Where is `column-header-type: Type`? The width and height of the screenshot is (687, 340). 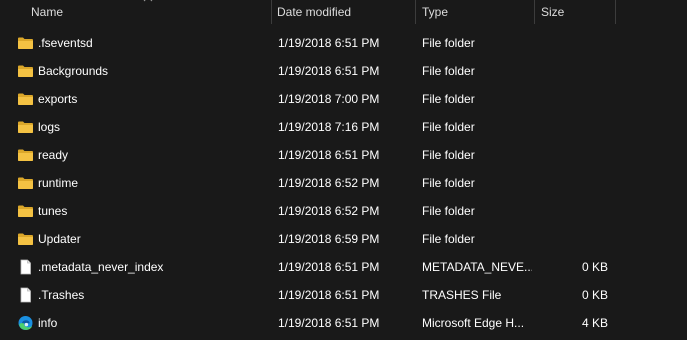
column-header-type: Type is located at coordinates (475, 12).